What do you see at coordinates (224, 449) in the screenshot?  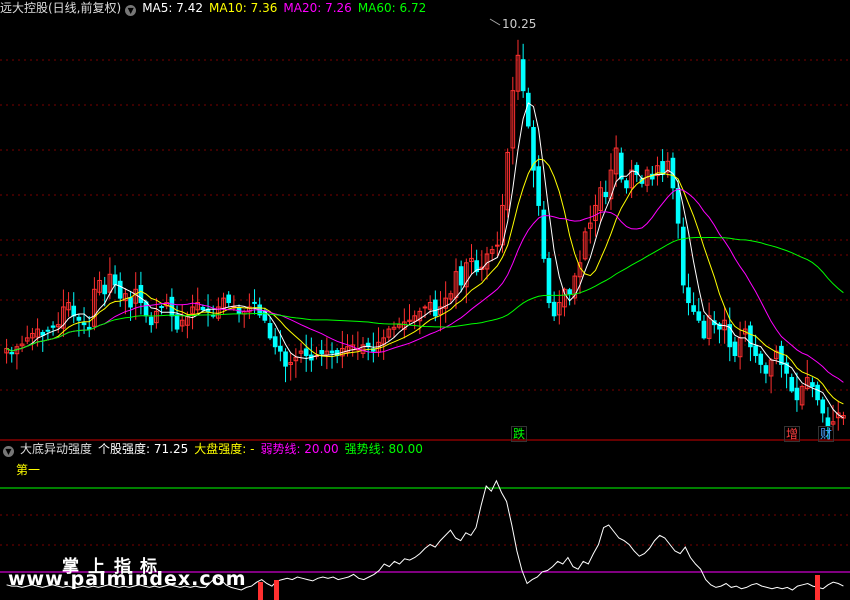 I see `market-strength-value: 大盘强度: -` at bounding box center [224, 449].